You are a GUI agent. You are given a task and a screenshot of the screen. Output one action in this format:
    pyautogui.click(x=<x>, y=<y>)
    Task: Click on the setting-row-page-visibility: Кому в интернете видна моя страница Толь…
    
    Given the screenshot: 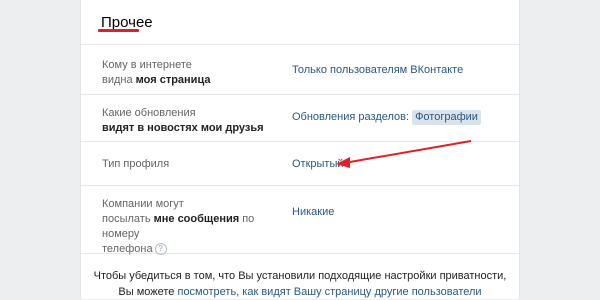 What is the action you would take?
    pyautogui.click(x=300, y=69)
    